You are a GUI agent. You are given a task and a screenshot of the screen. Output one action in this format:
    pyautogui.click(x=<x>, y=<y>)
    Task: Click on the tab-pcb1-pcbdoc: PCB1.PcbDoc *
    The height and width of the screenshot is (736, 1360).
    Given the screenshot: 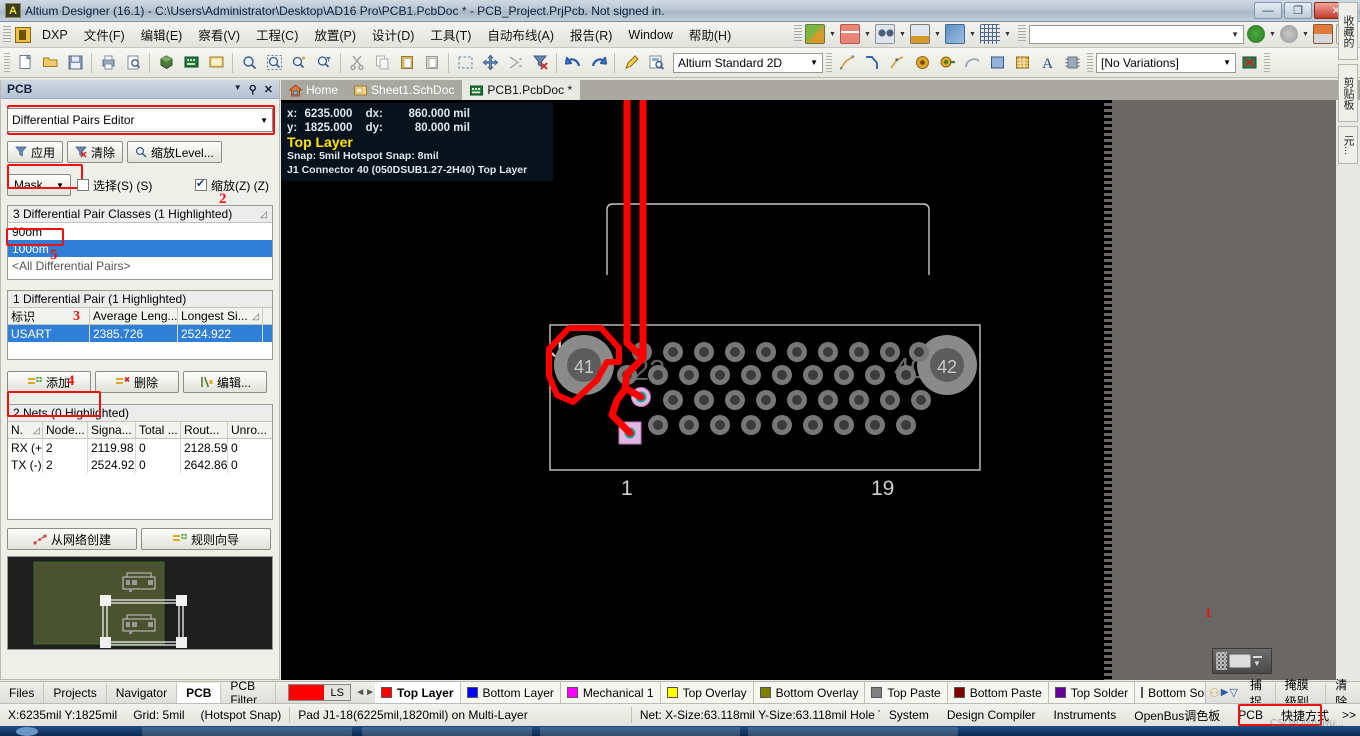 What is the action you would take?
    pyautogui.click(x=521, y=90)
    